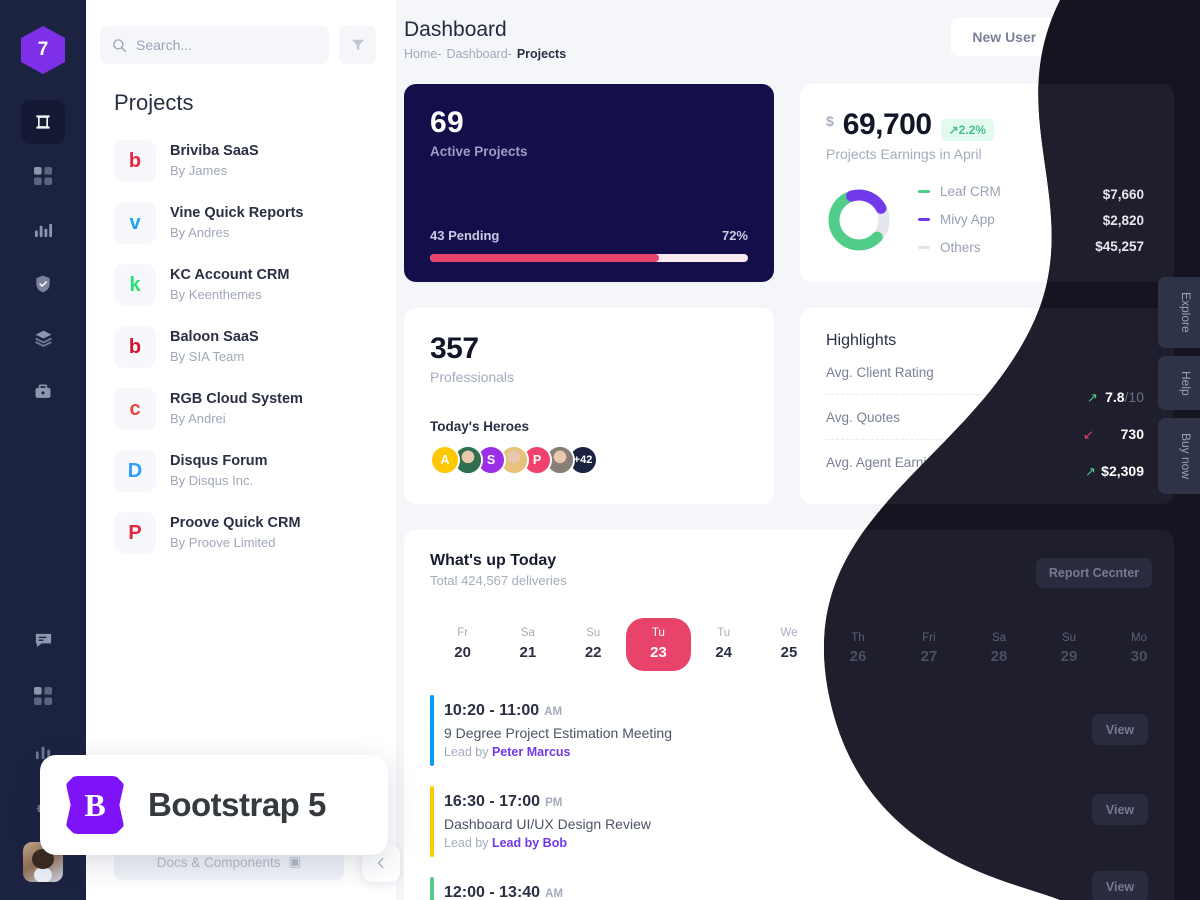  What do you see at coordinates (1122, 471) in the screenshot?
I see `svg-text: $2,309` at bounding box center [1122, 471].